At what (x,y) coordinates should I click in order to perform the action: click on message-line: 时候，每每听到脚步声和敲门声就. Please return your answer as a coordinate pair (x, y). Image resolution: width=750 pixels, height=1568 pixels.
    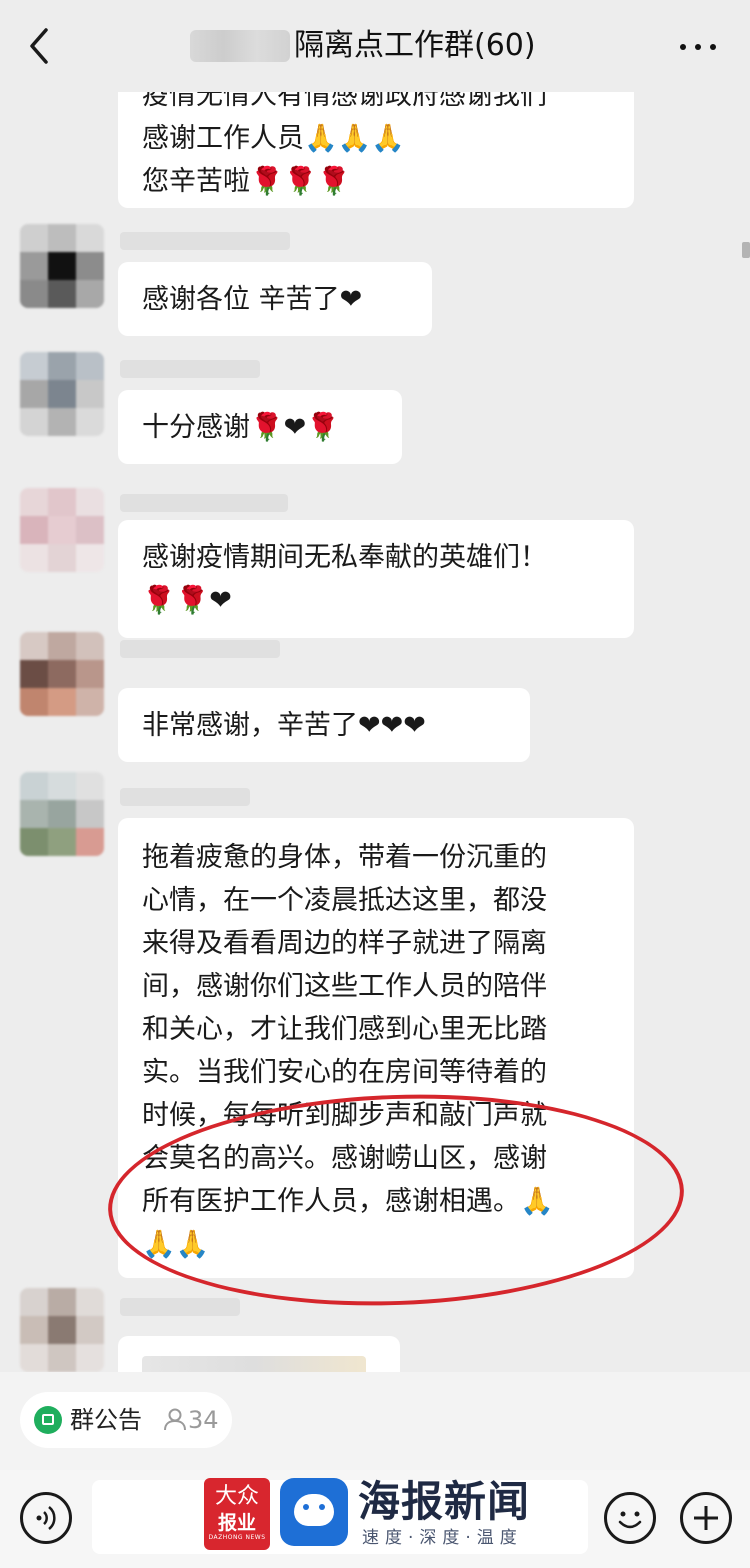
    Looking at the image, I should click on (344, 1115).